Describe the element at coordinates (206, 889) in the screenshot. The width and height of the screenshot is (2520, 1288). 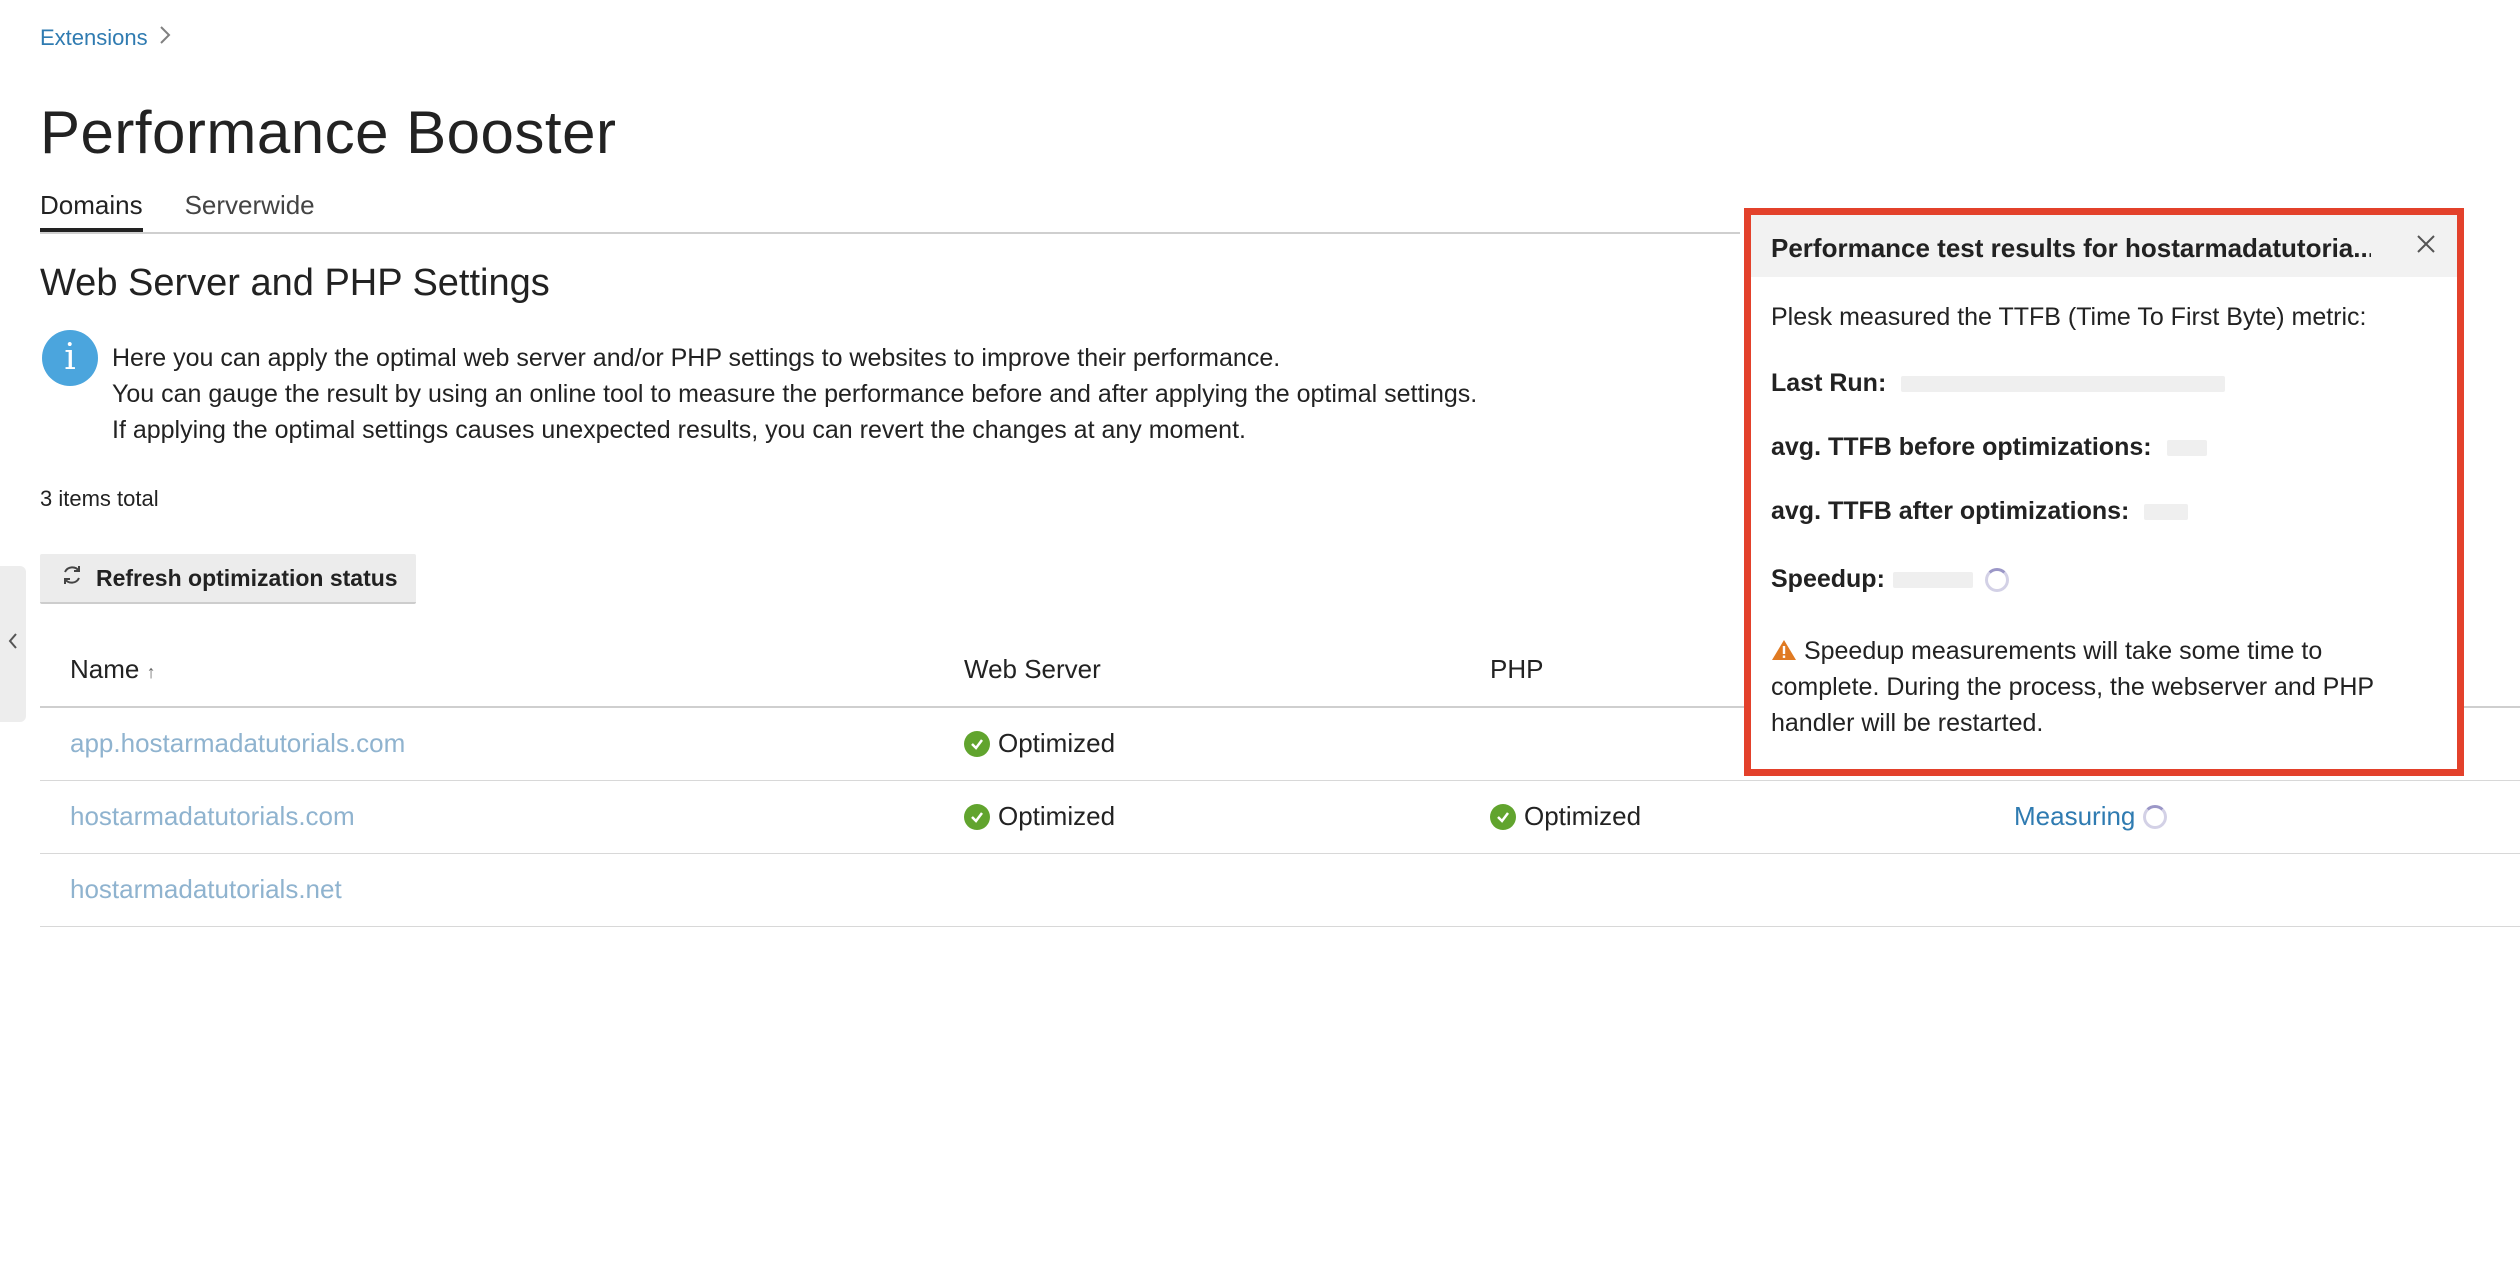
I see `domain-link: hostarmadatutorials.net` at that location.